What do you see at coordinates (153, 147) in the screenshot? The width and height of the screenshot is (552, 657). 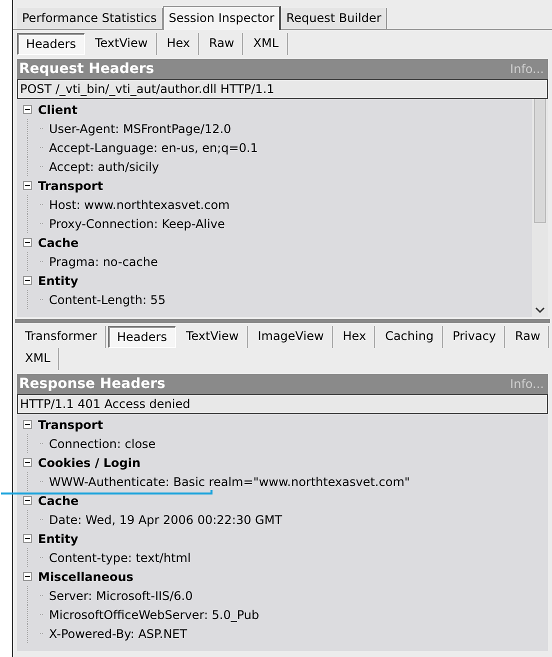 I see `header-field: Accept-Language: en-us, en;q=0.1` at bounding box center [153, 147].